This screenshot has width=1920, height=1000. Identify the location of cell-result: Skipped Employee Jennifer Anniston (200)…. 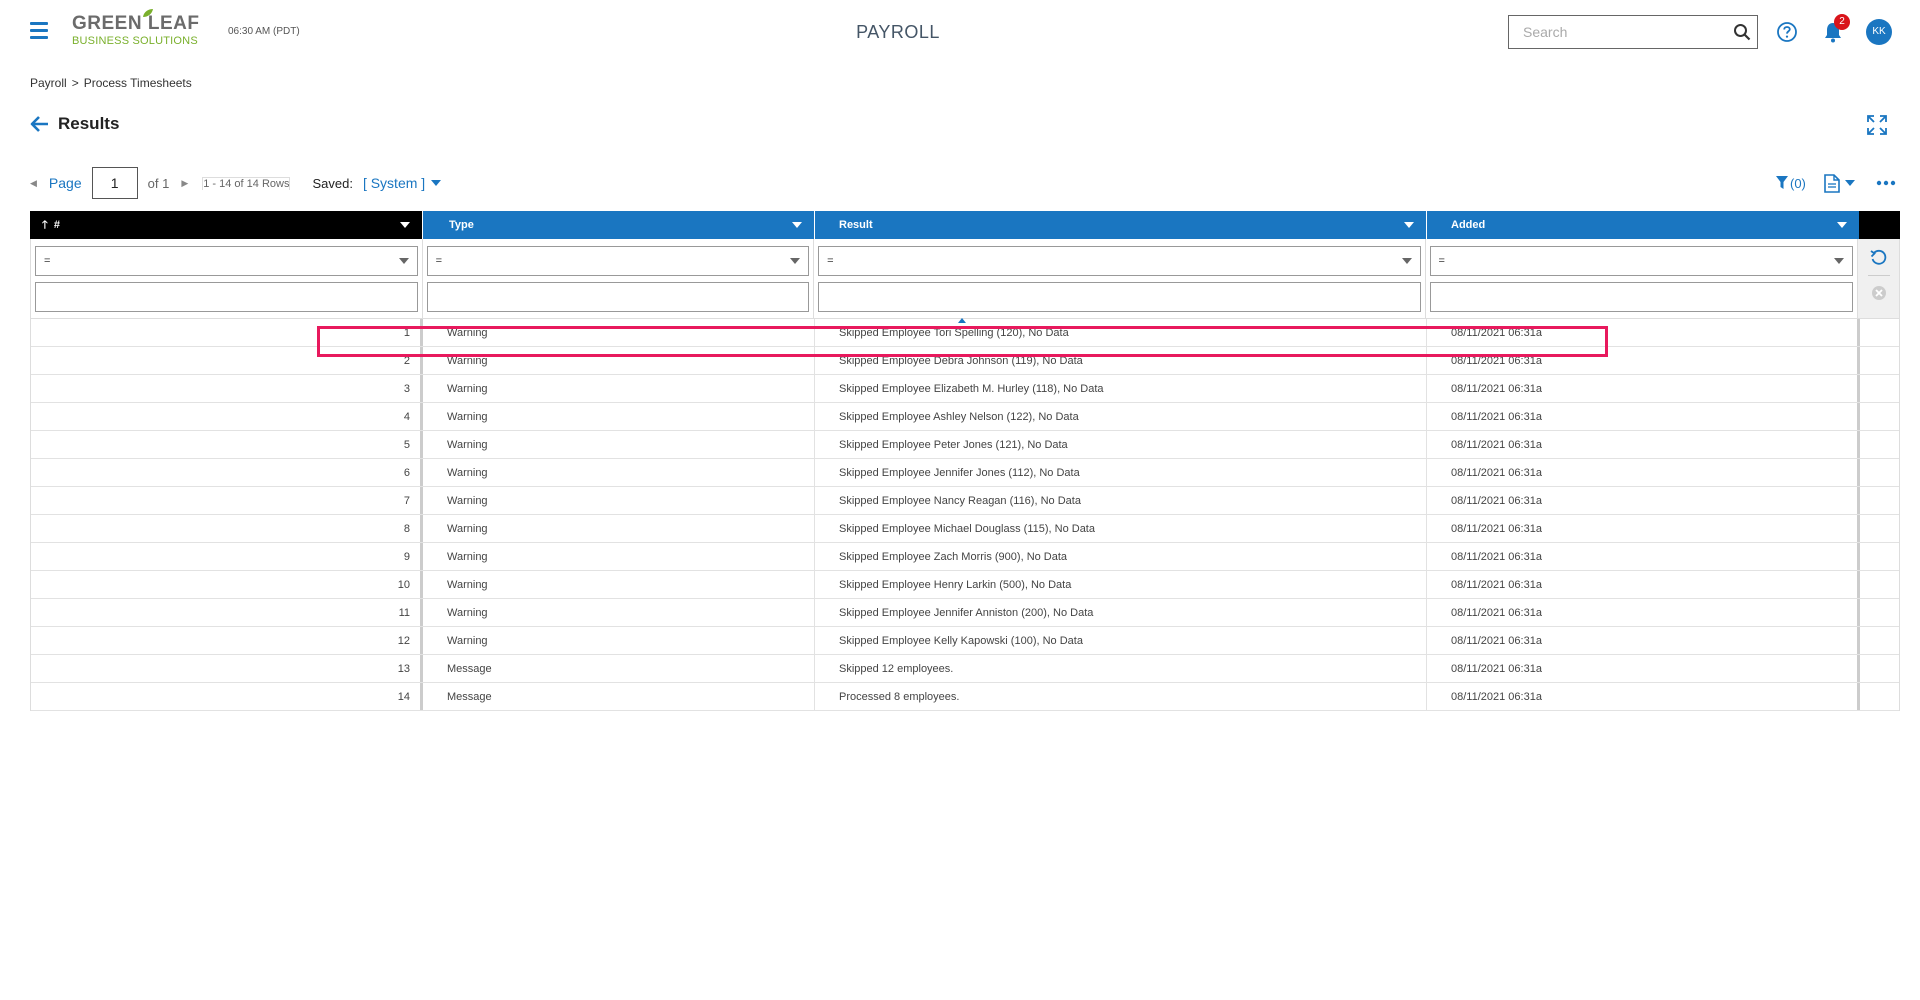
(1121, 612).